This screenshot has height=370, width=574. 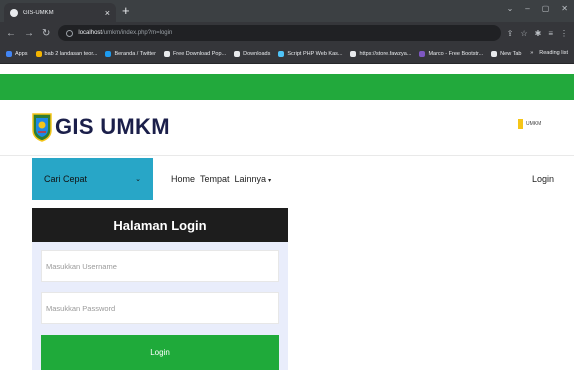 What do you see at coordinates (90, 33) in the screenshot?
I see `url-host: localhost` at bounding box center [90, 33].